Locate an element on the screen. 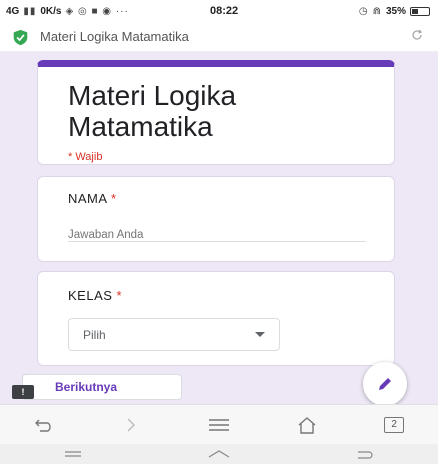  shield-icon is located at coordinates (20, 37).